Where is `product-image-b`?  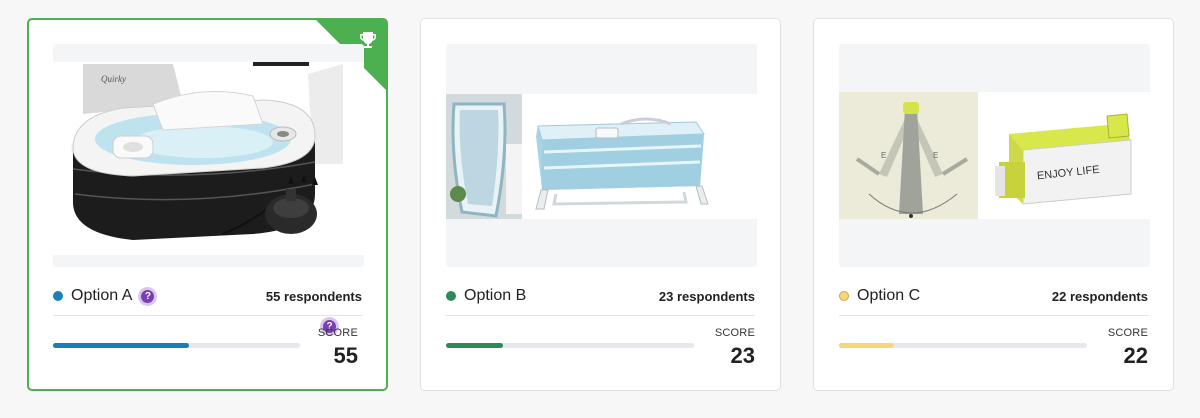 product-image-b is located at coordinates (601, 155).